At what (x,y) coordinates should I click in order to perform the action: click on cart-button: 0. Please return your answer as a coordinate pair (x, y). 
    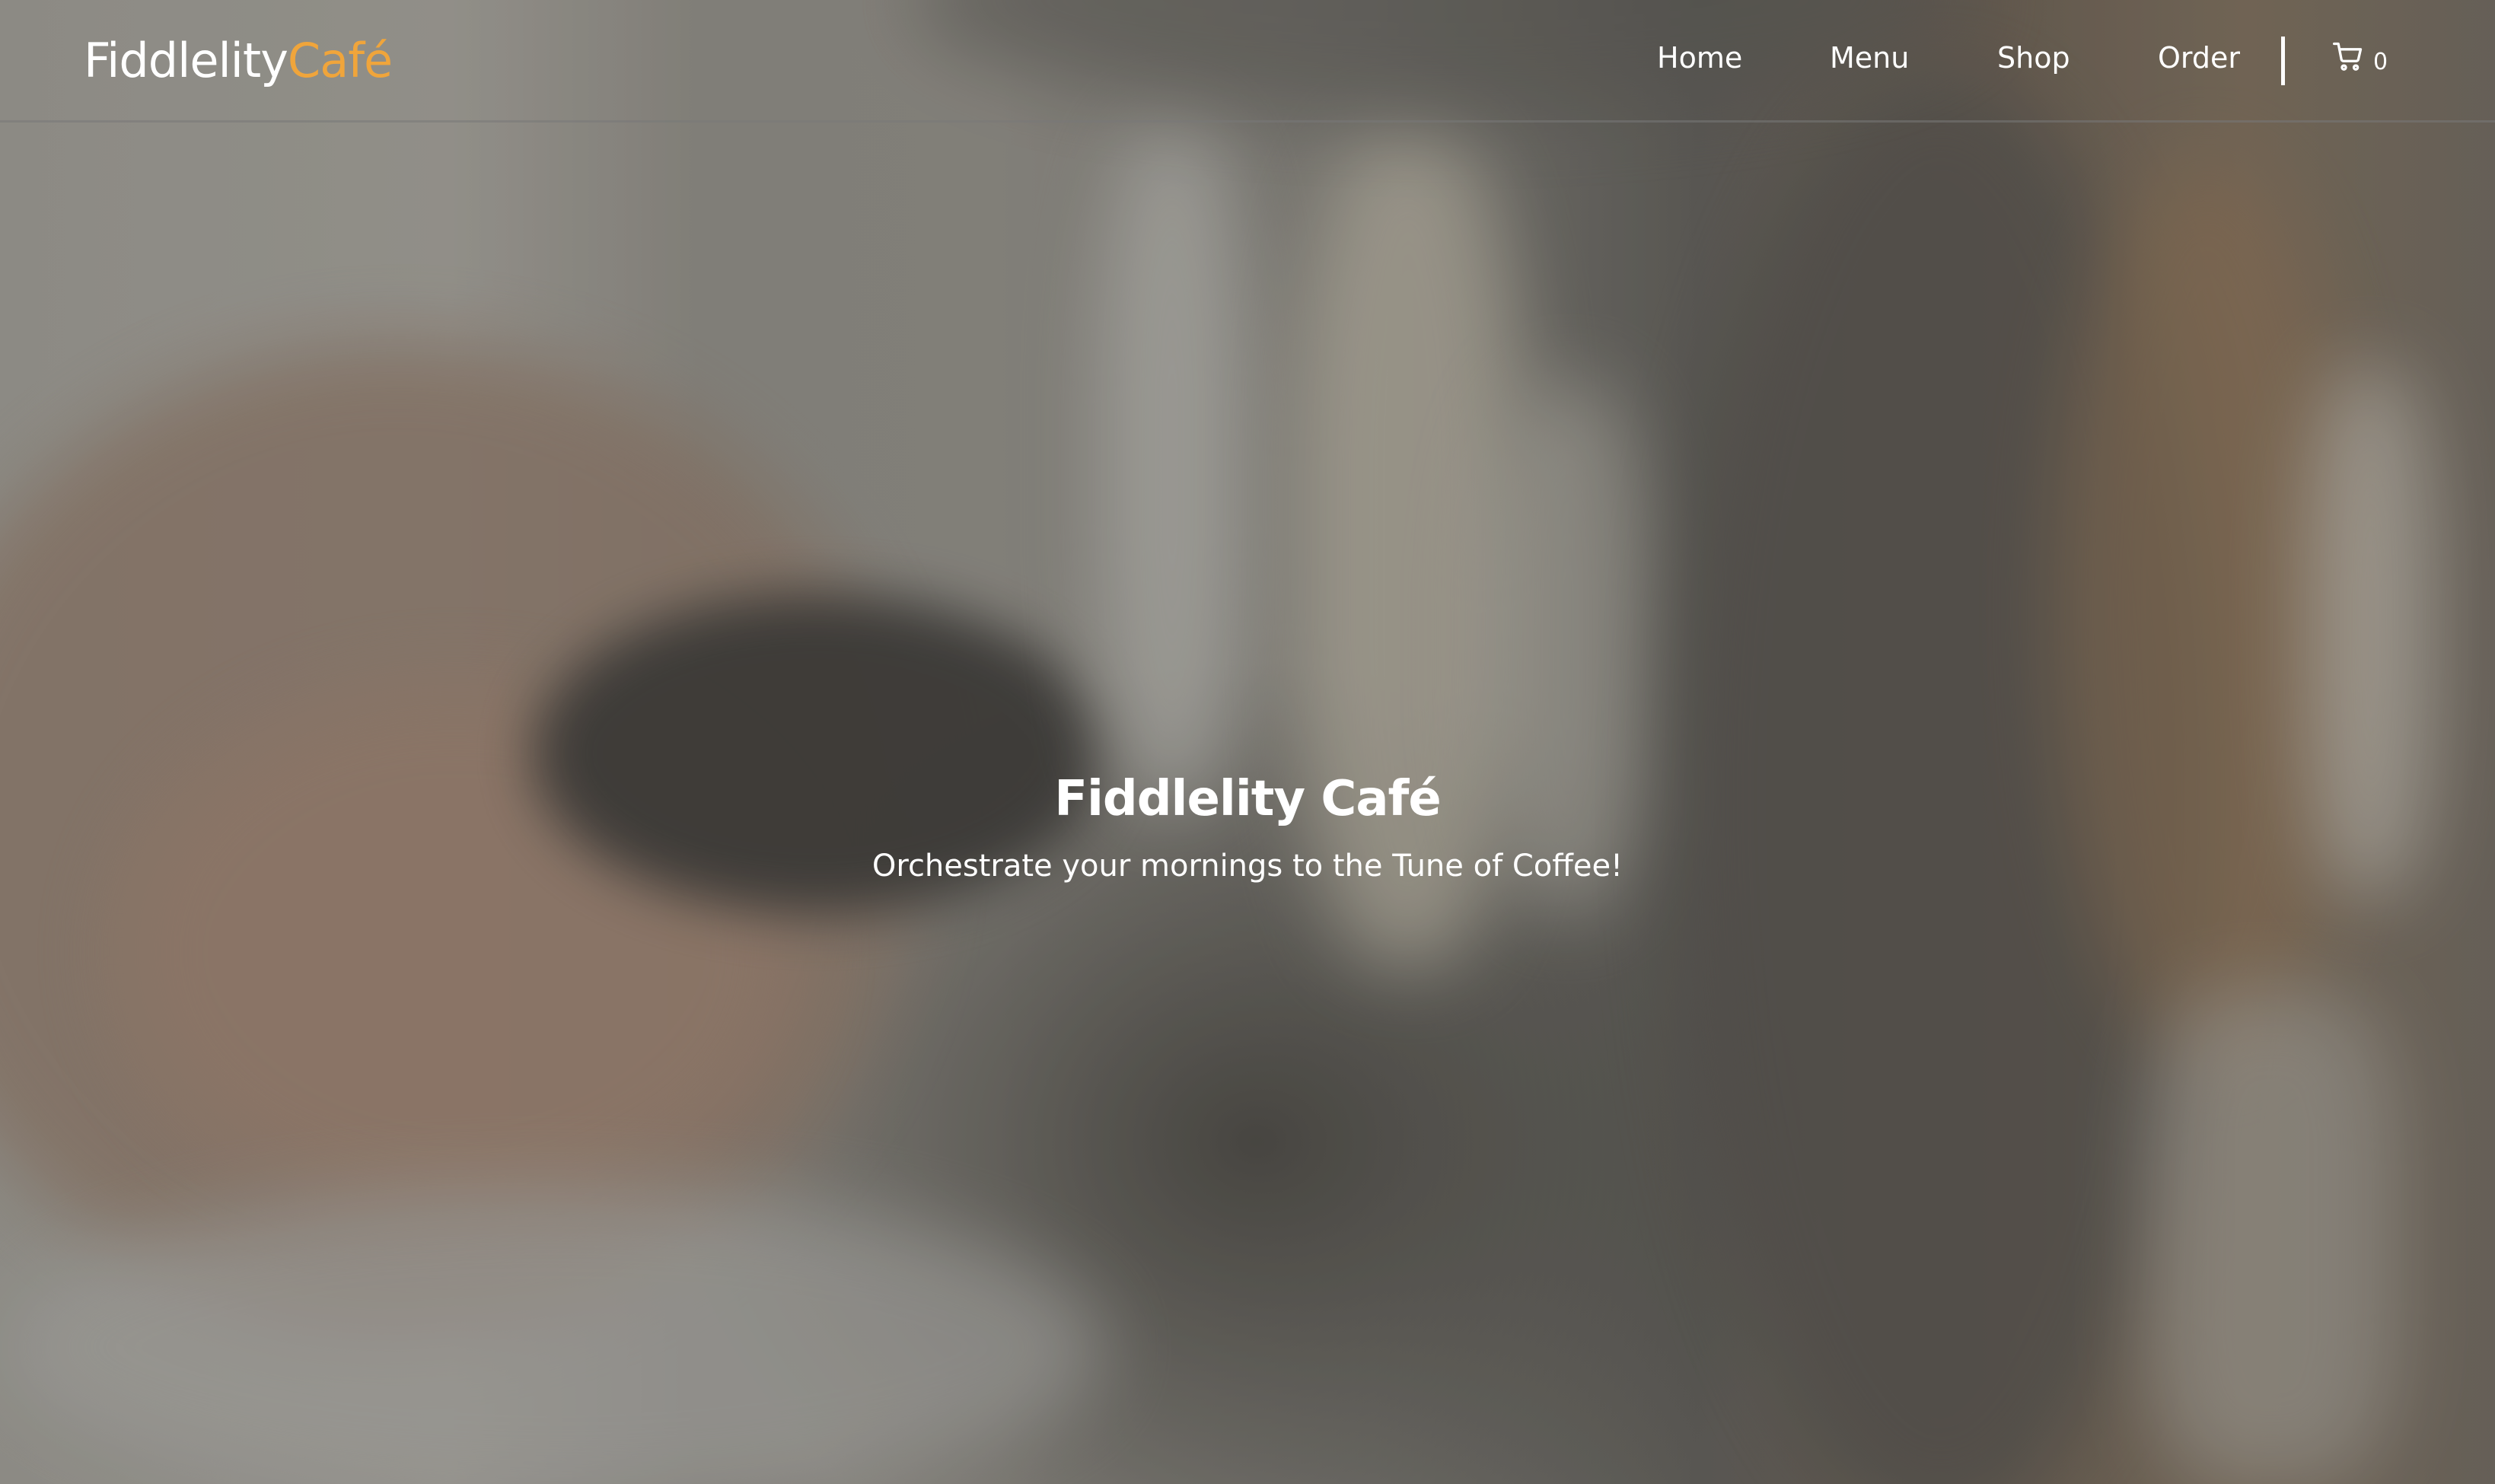
    Looking at the image, I should click on (2361, 59).